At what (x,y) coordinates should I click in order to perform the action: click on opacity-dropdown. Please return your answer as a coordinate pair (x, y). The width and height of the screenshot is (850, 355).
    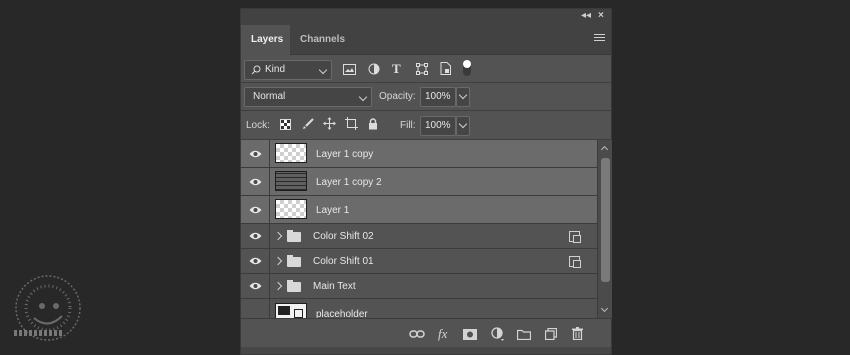
    Looking at the image, I should click on (463, 97).